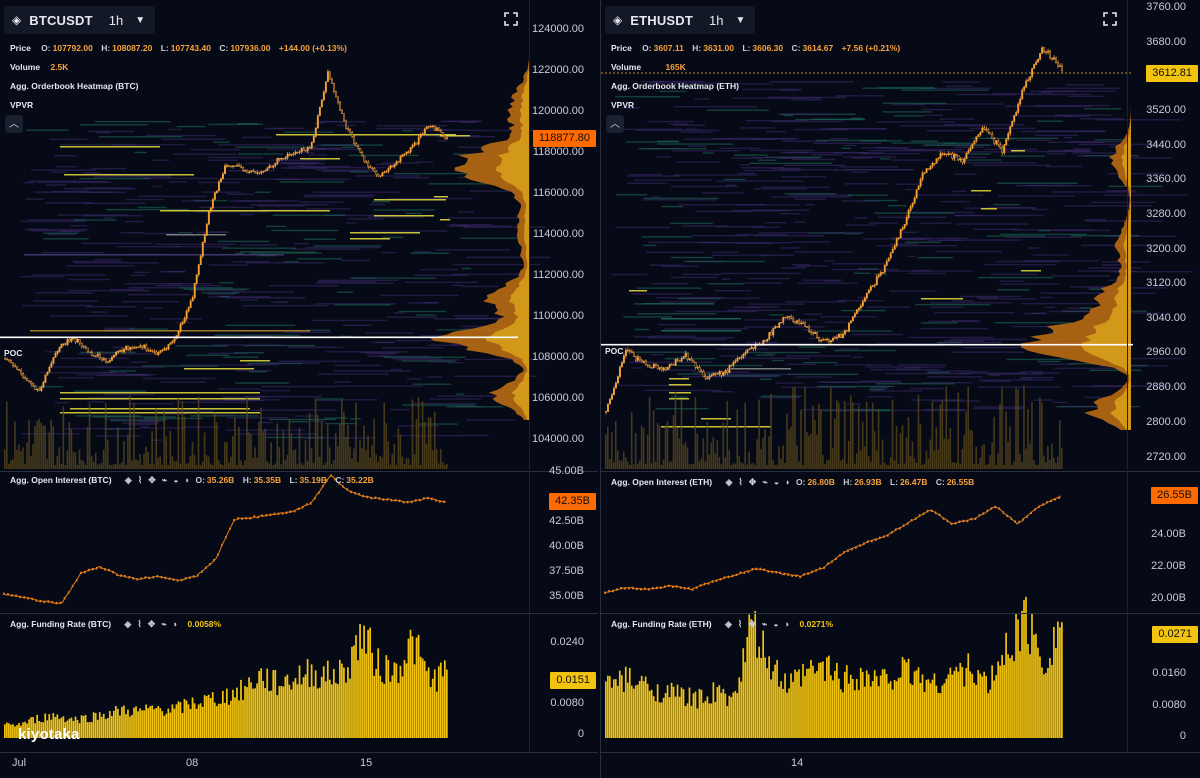  I want to click on btc-funding-legend: Agg. Funding Rate (BTC) ◈ ⌇ ✥ ⌁ ◗ 0.0058%, so click(115, 624).